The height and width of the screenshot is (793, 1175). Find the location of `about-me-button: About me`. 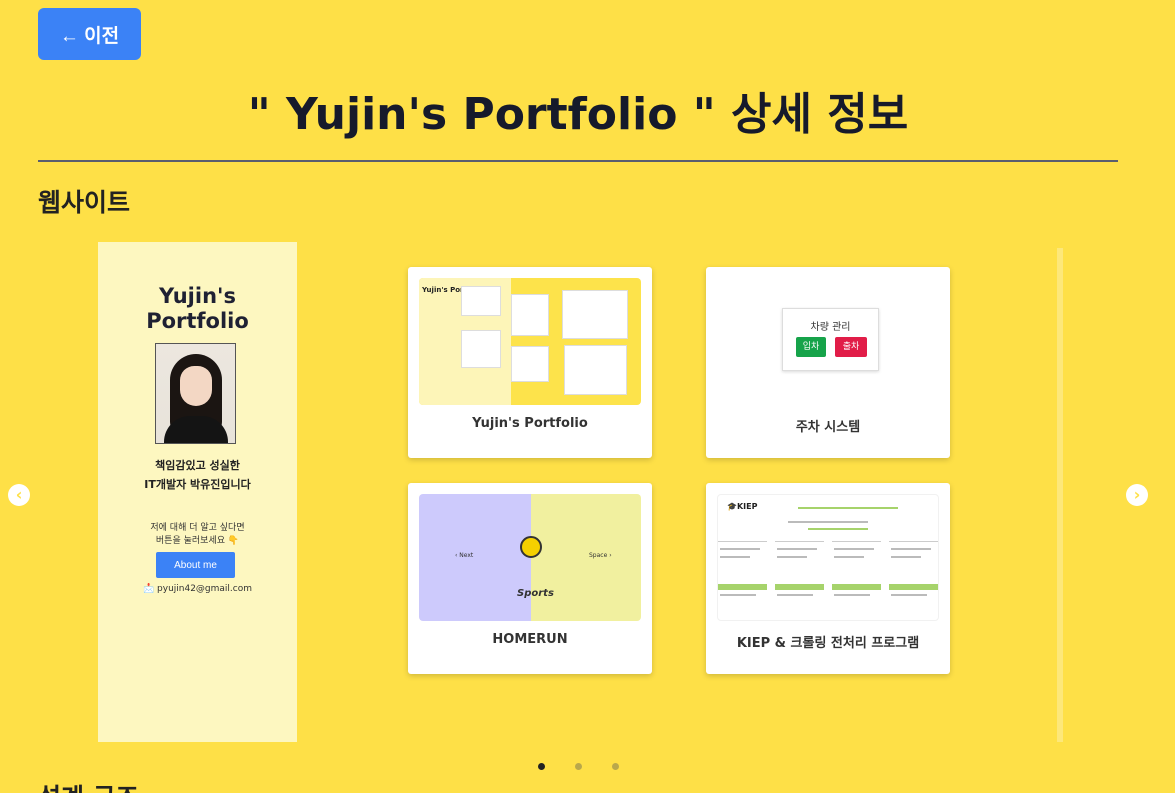

about-me-button: About me is located at coordinates (195, 565).